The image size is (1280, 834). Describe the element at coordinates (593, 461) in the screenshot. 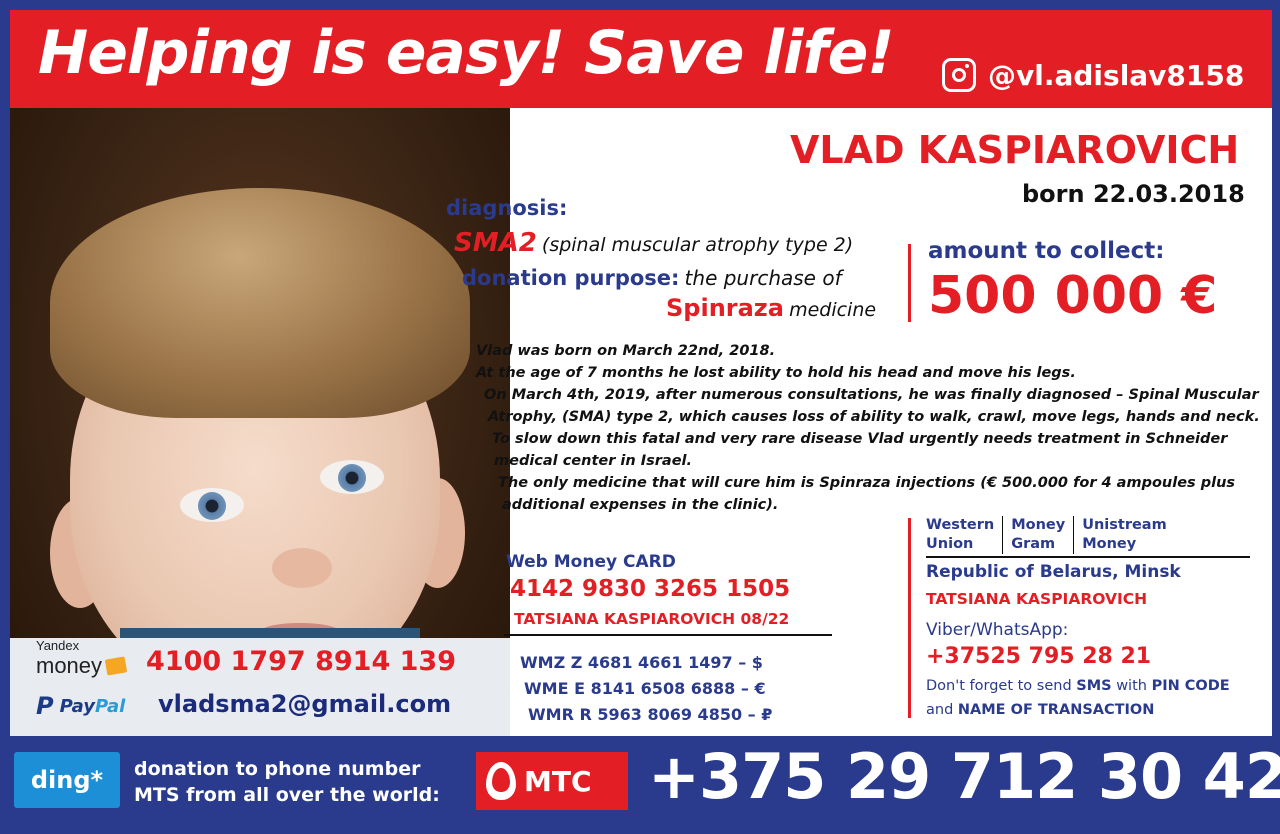

I see `story-line: medical center in Israel.` at that location.